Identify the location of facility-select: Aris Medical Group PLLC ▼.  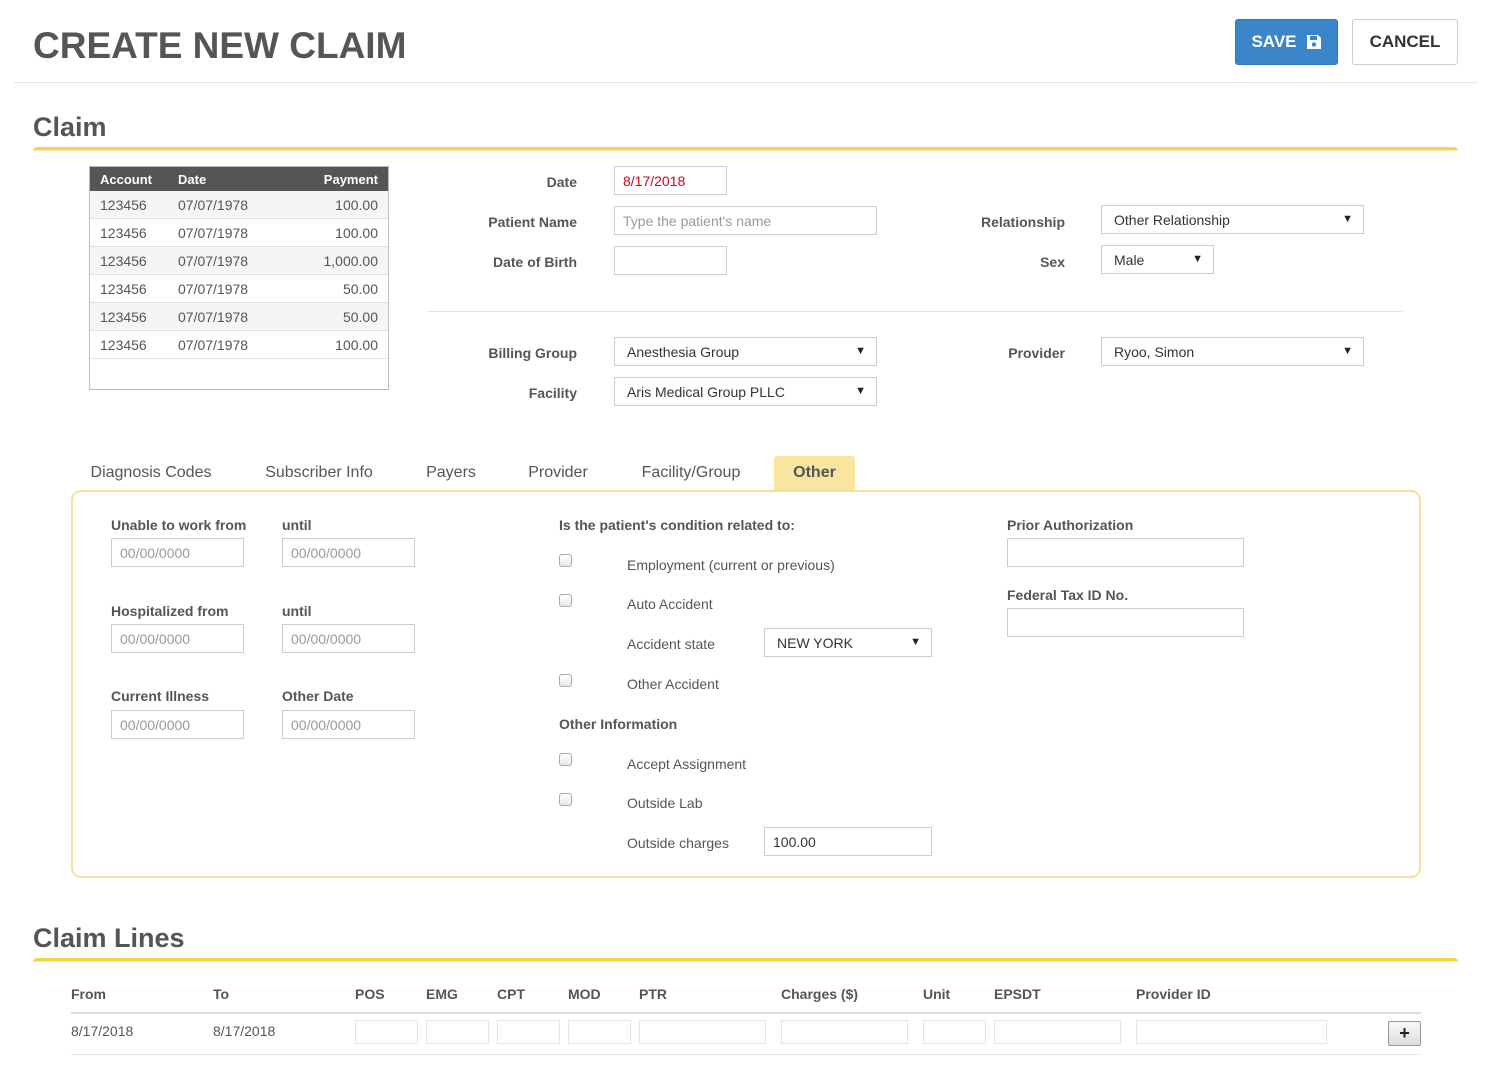
(745, 391).